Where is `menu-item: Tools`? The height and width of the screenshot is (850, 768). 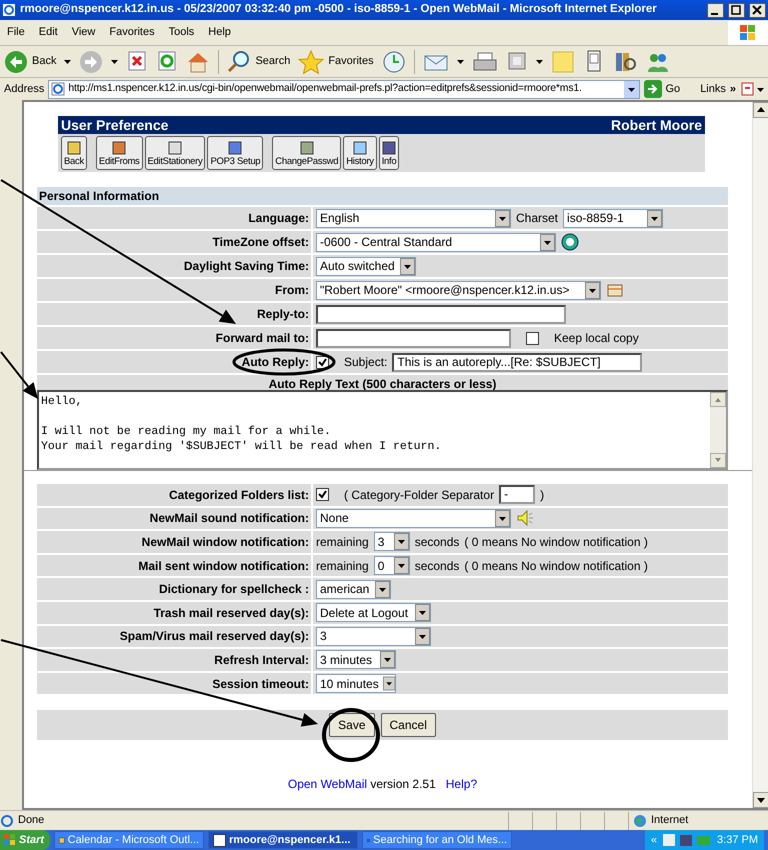 menu-item: Tools is located at coordinates (182, 32).